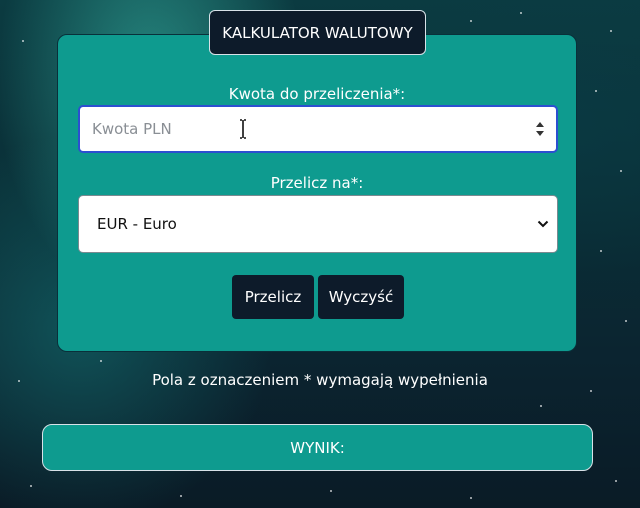 Image resolution: width=640 pixels, height=508 pixels. What do you see at coordinates (317, 183) in the screenshot?
I see `currency-label: Przelicz na*:` at bounding box center [317, 183].